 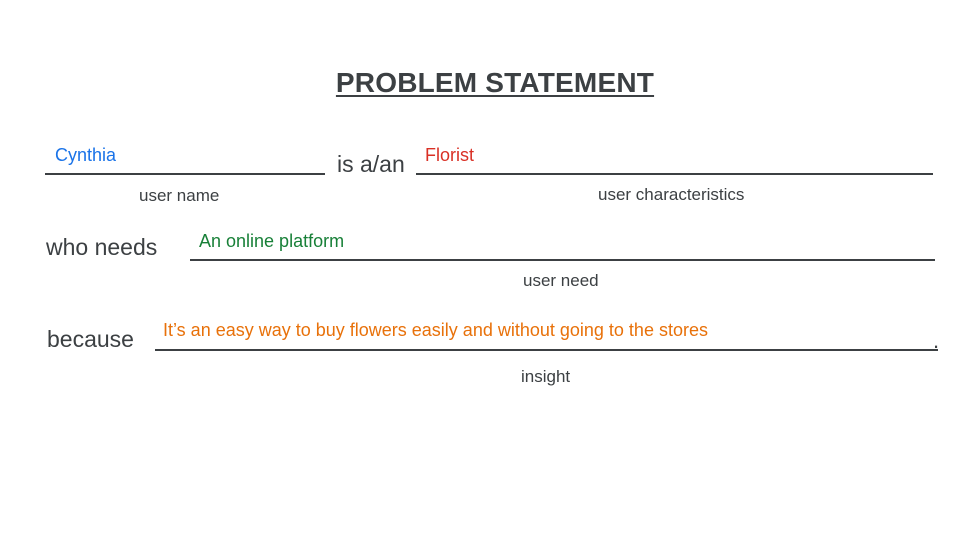 What do you see at coordinates (179, 195) in the screenshot?
I see `user-name-label: user name` at bounding box center [179, 195].